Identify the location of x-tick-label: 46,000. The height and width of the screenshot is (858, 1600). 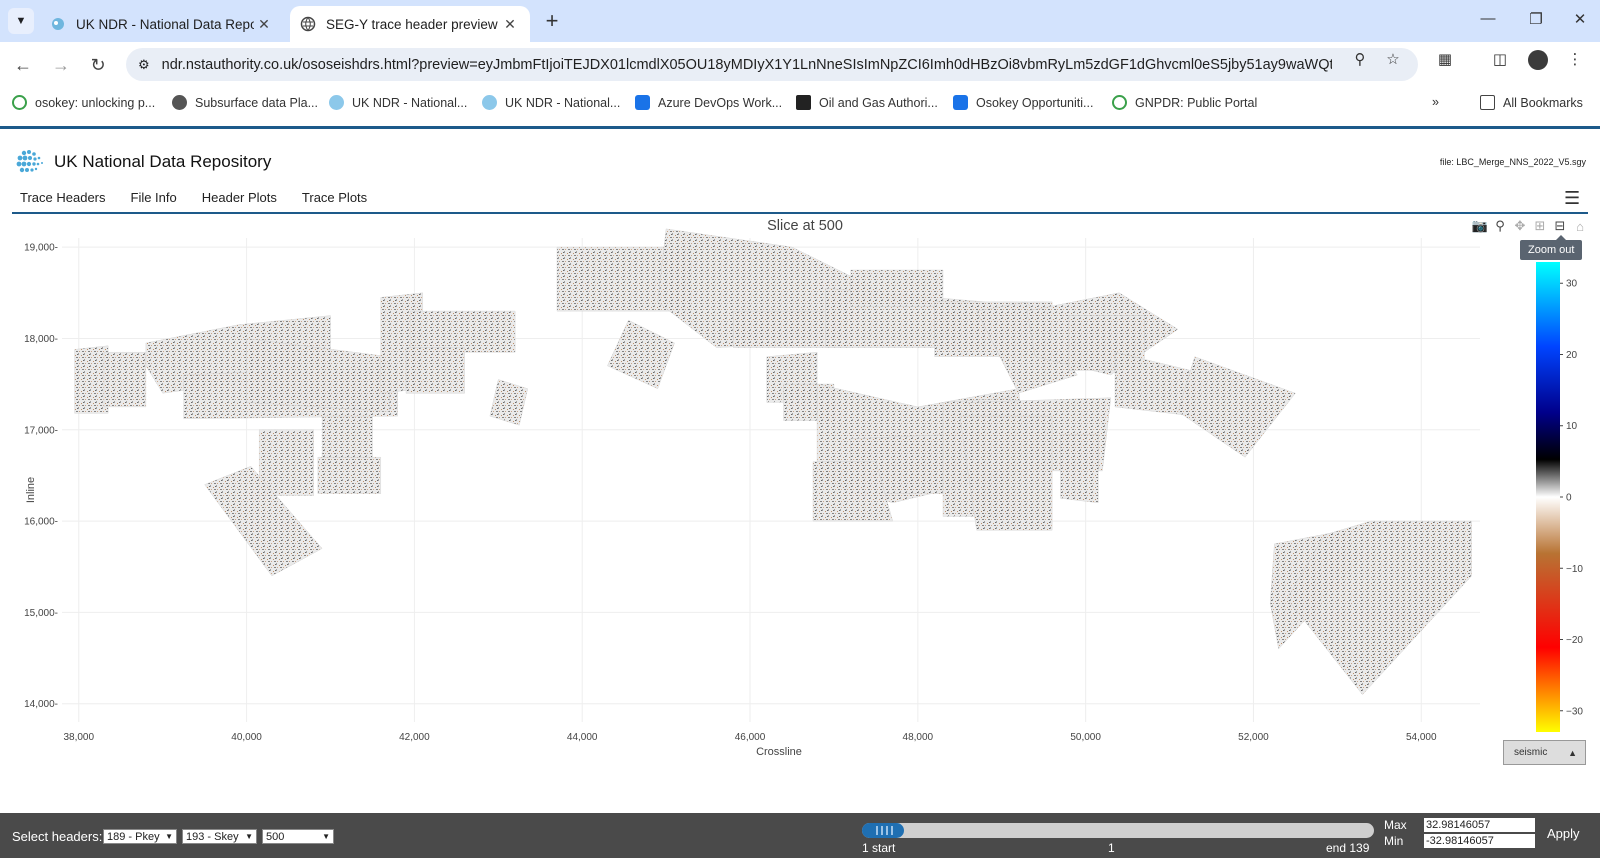
(750, 737).